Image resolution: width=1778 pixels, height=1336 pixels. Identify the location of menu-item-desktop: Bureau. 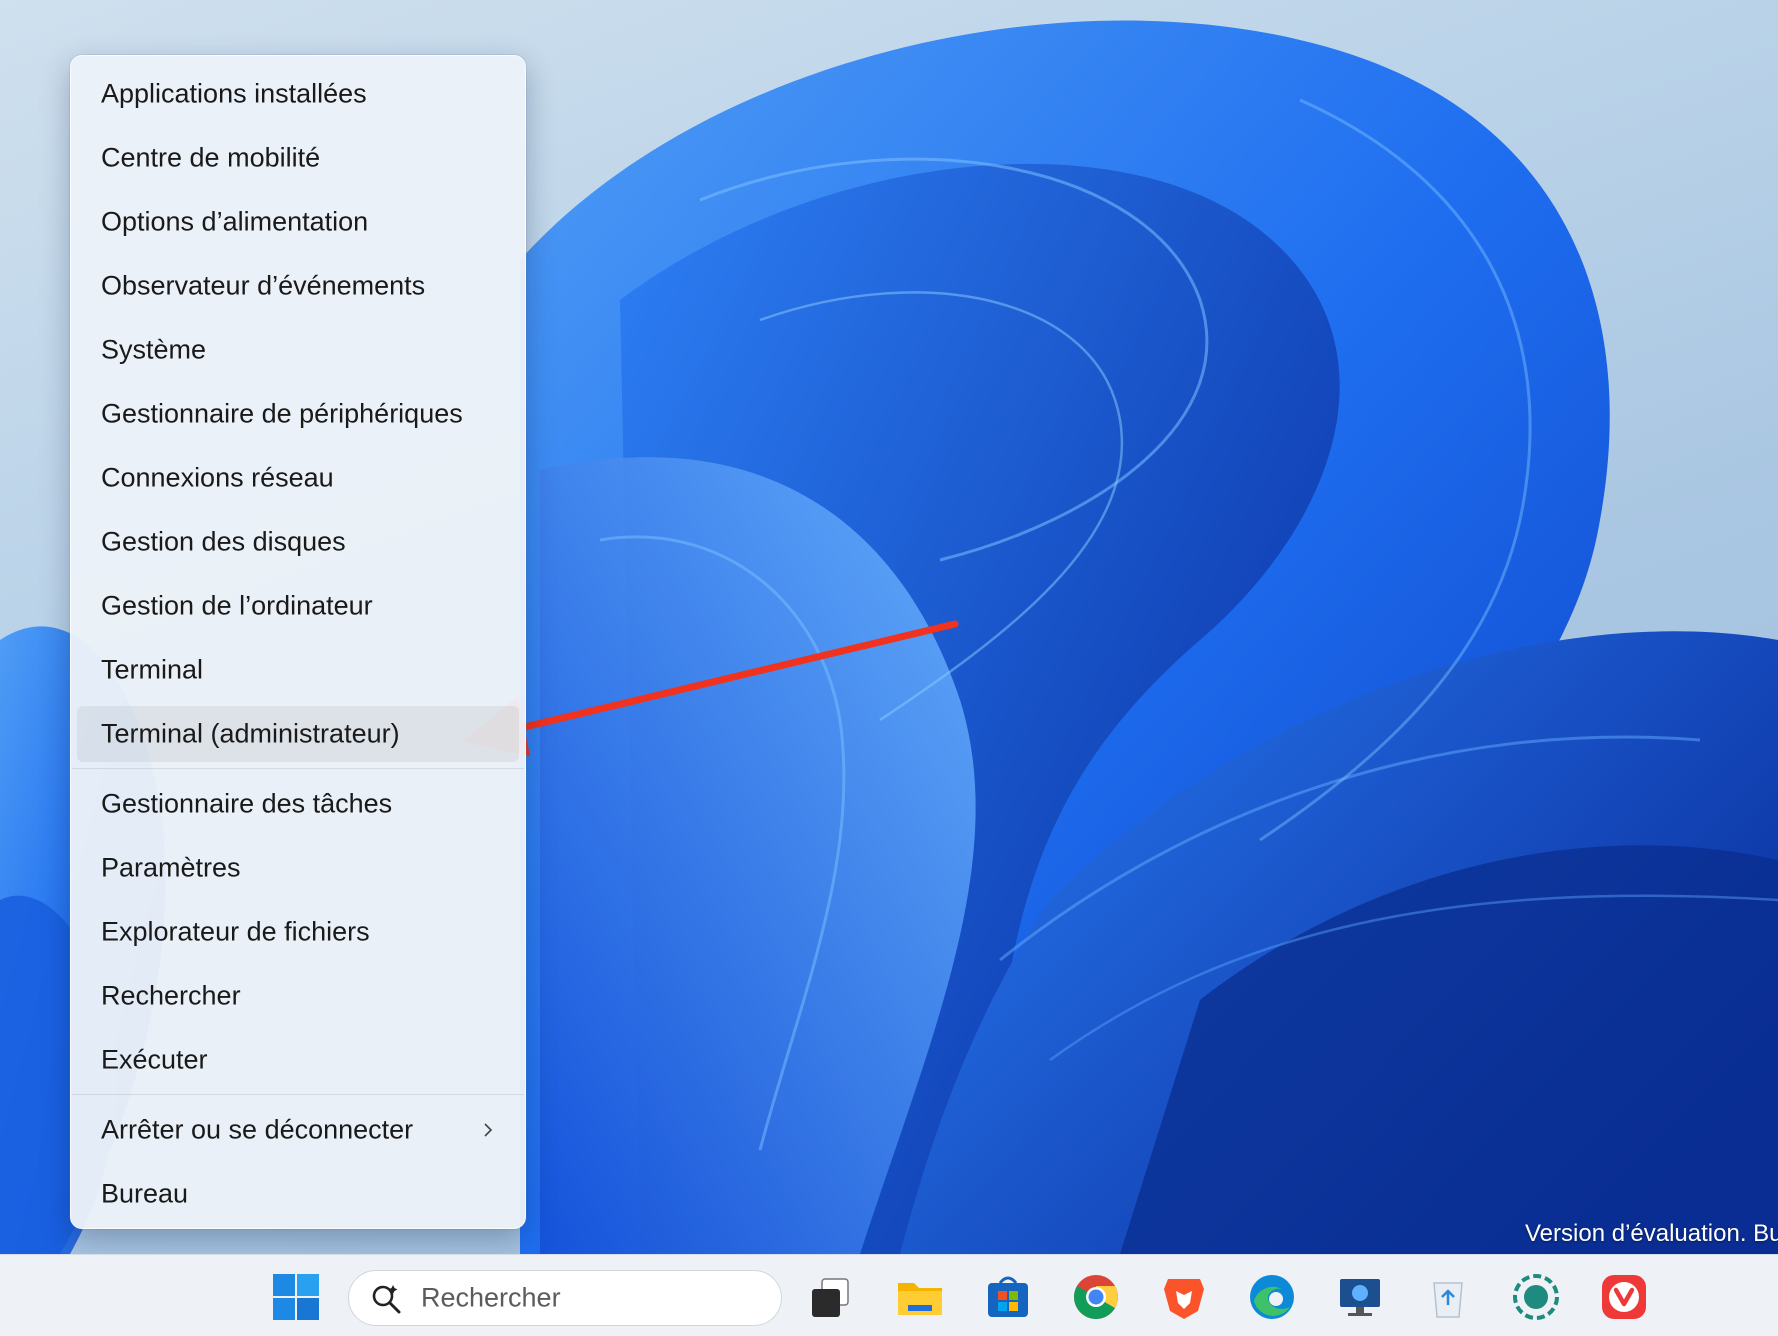
(298, 1194).